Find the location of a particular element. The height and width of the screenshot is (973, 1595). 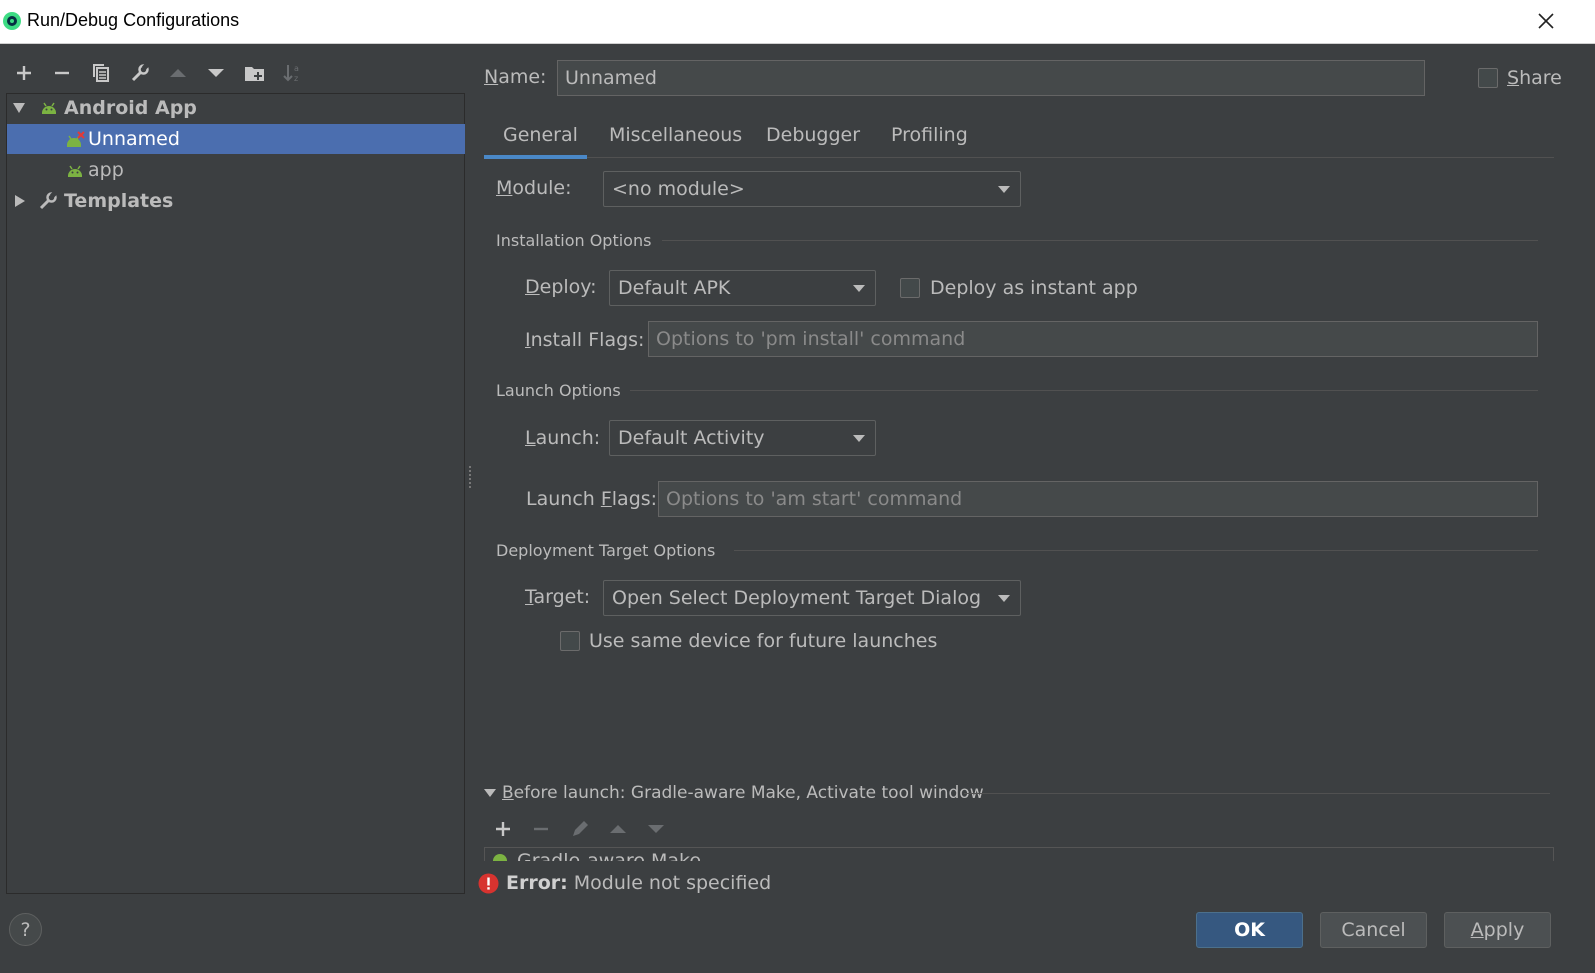

launch-options-title: Launch Options is located at coordinates (558, 390).